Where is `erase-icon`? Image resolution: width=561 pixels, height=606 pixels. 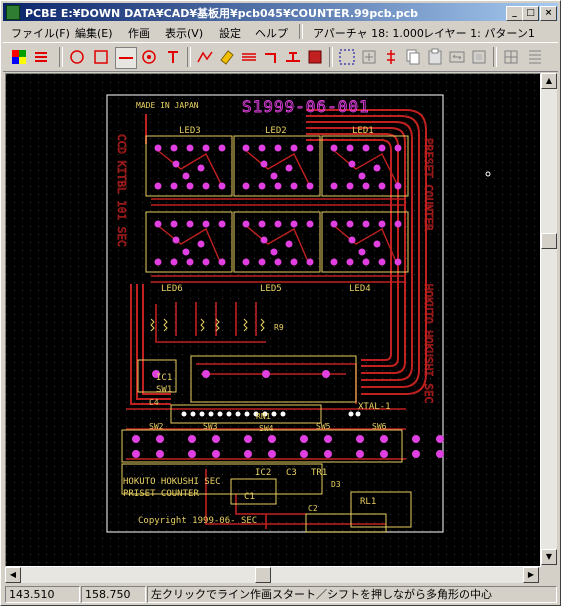
erase-icon is located at coordinates (227, 57).